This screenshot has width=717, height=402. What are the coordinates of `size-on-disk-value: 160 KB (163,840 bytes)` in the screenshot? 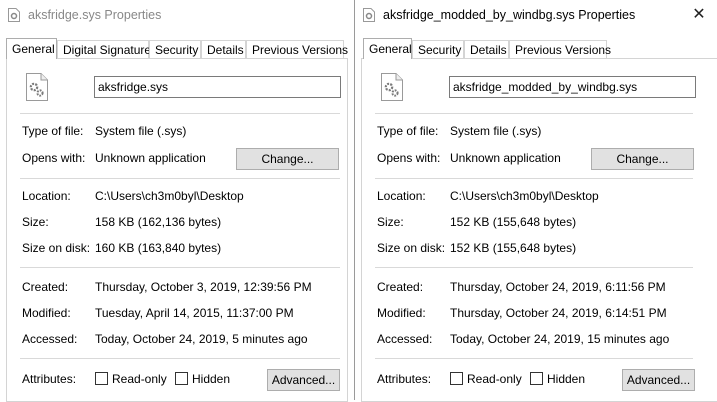 It's located at (158, 248).